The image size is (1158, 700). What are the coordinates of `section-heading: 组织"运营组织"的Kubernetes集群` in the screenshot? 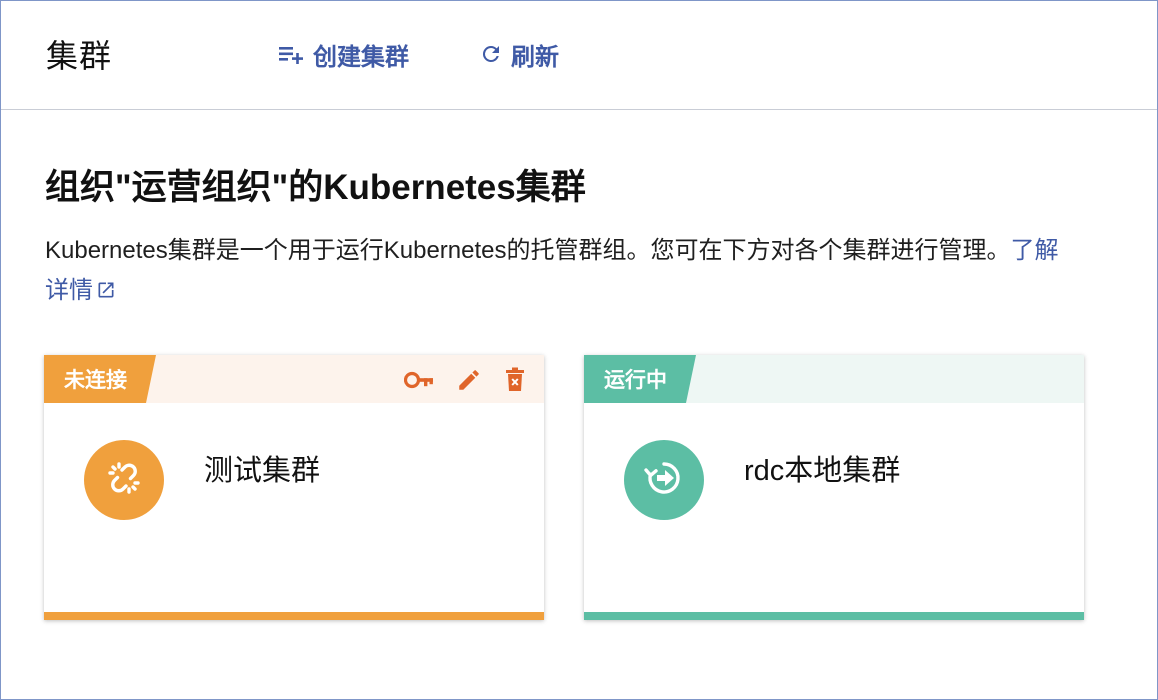 It's located at (315, 187).